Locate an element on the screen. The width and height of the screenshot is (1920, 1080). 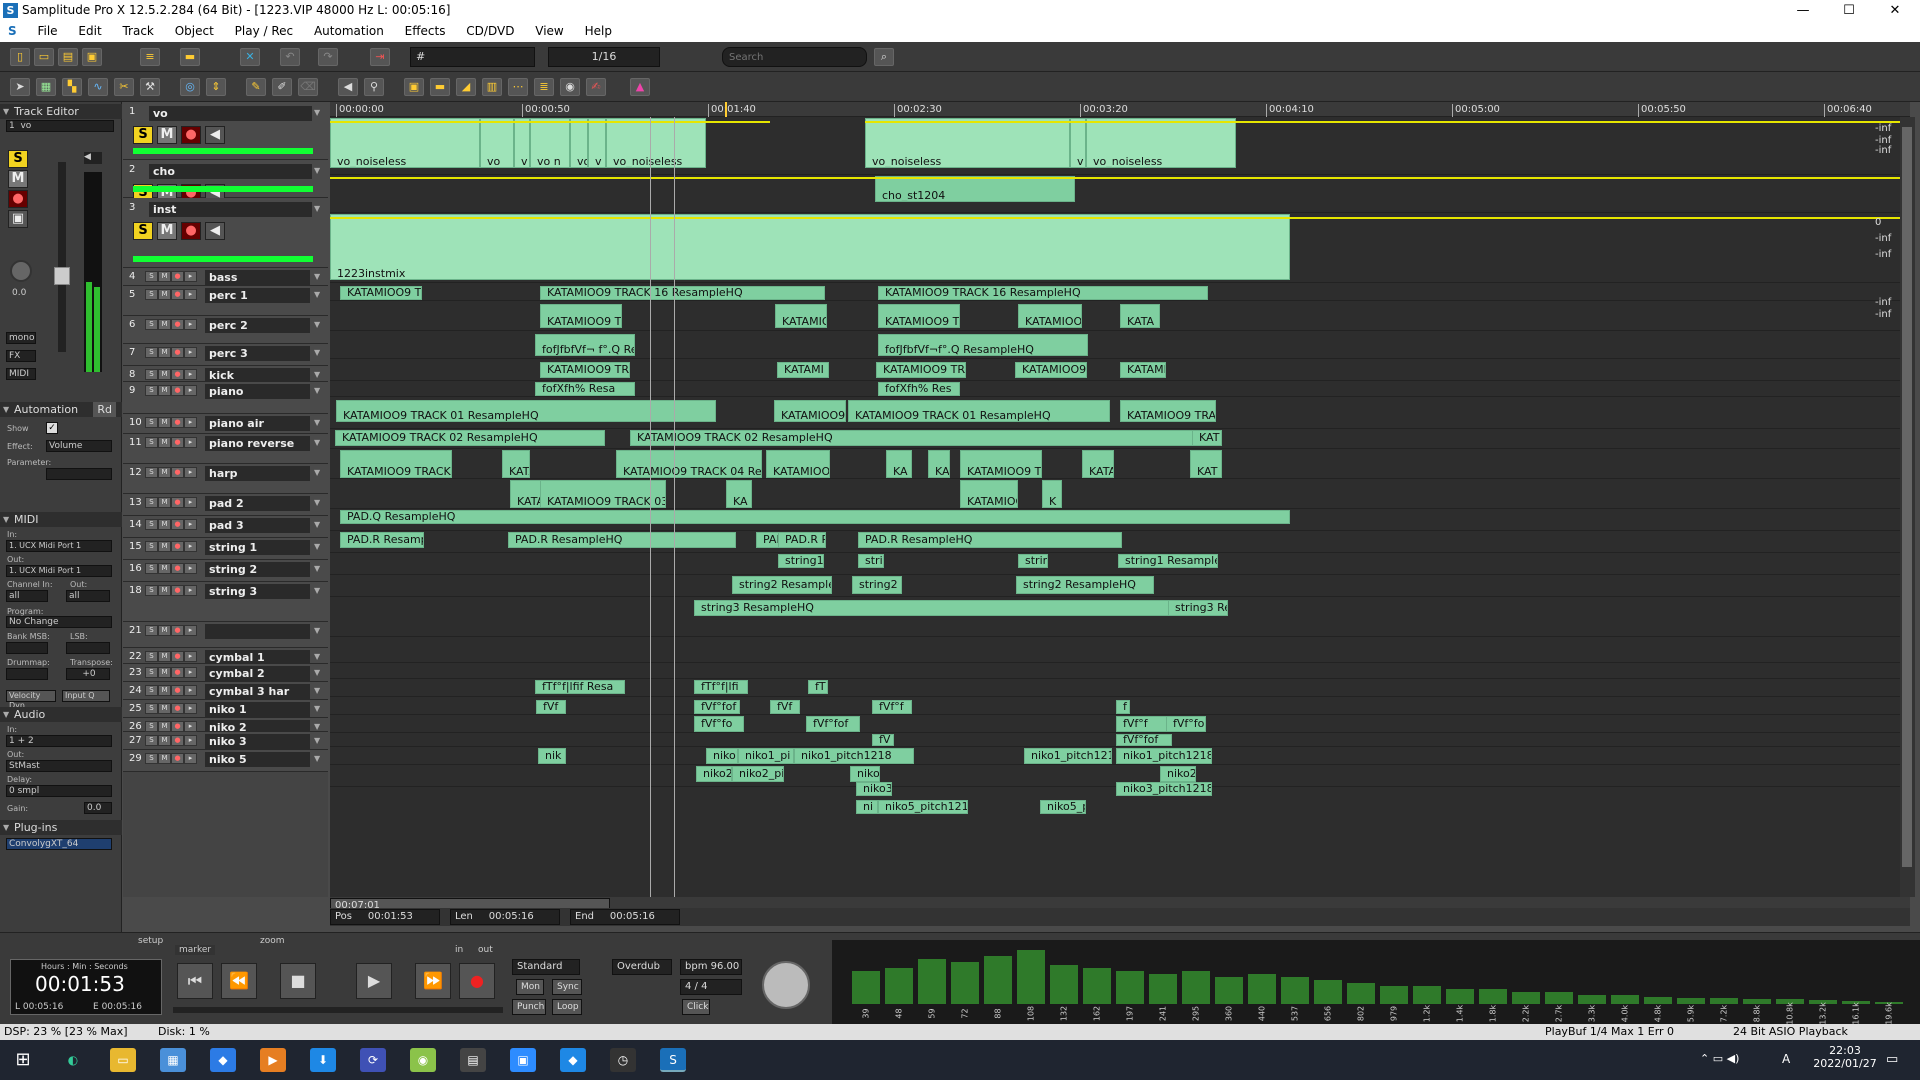
track-name-field: cymbal 2 is located at coordinates (257, 673).